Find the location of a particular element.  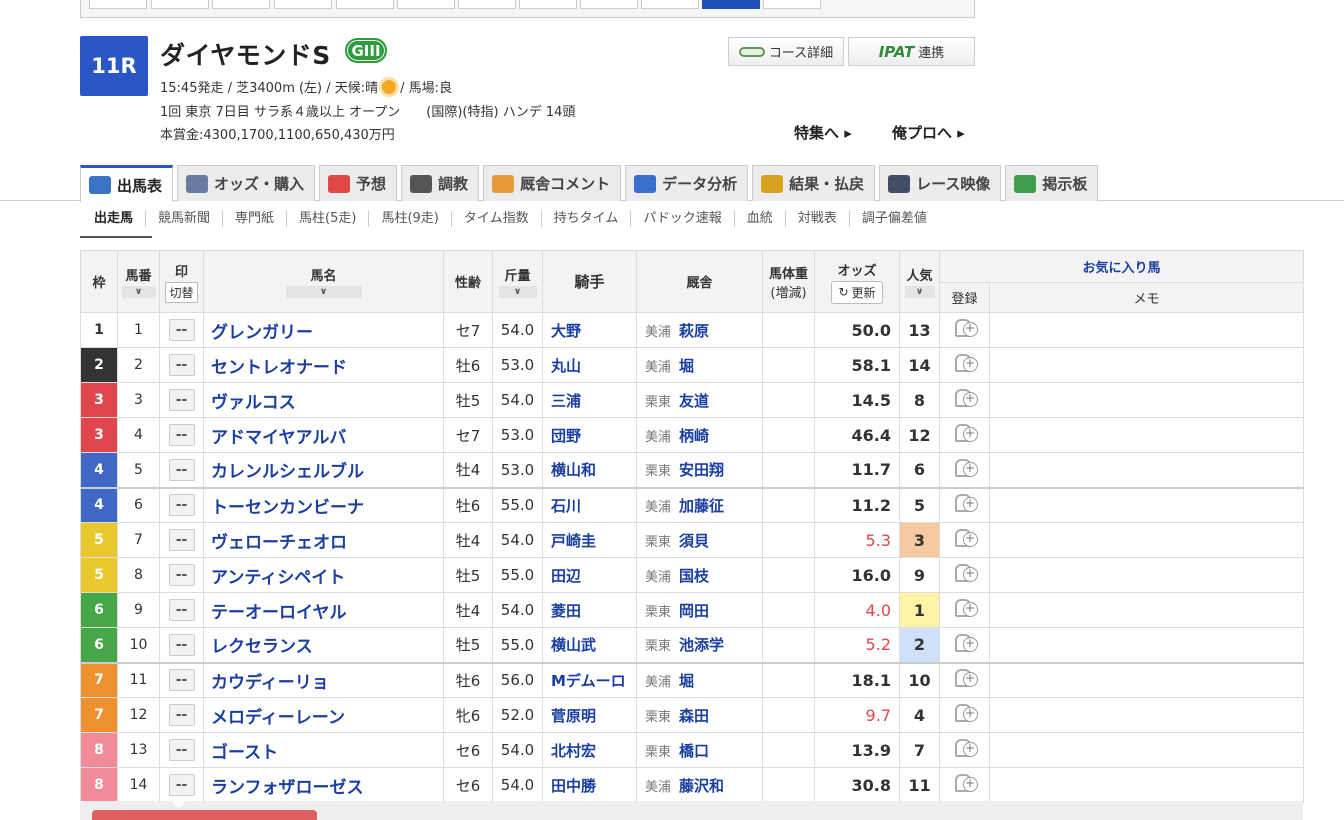

col-horse: 馬名 ∨ is located at coordinates (323, 281).